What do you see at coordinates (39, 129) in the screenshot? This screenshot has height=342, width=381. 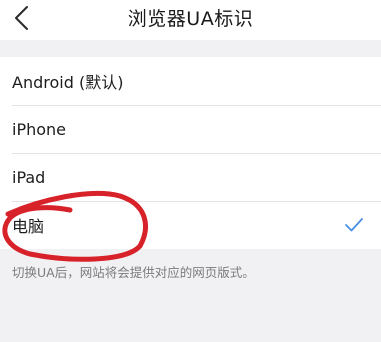 I see `ua-option-label: iPhone` at bounding box center [39, 129].